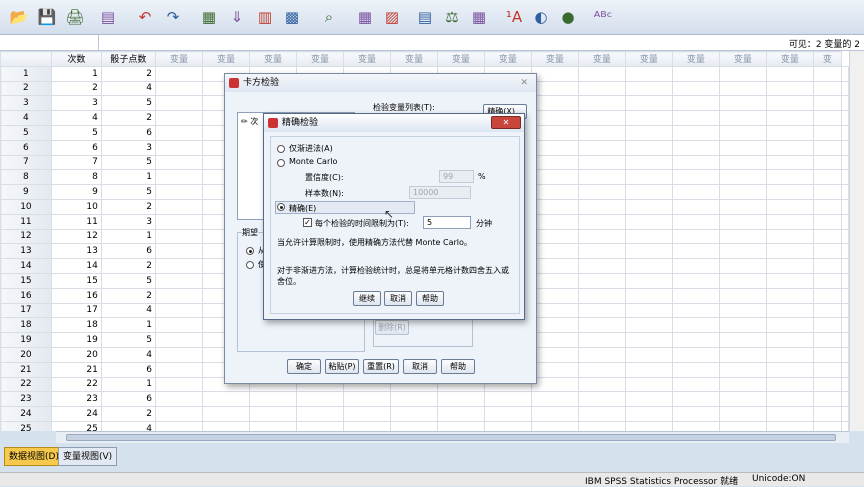 This screenshot has width=864, height=487. I want to click on row-header: 2, so click(26, 88).